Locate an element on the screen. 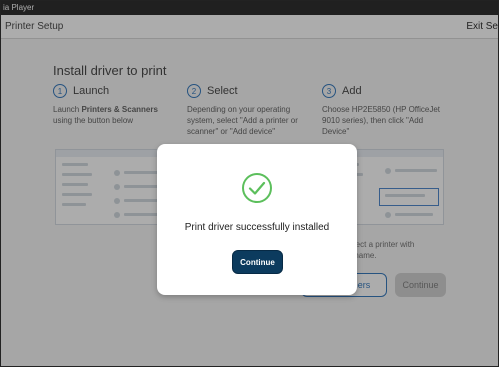  success-message: Print driver successfully installed is located at coordinates (257, 227).